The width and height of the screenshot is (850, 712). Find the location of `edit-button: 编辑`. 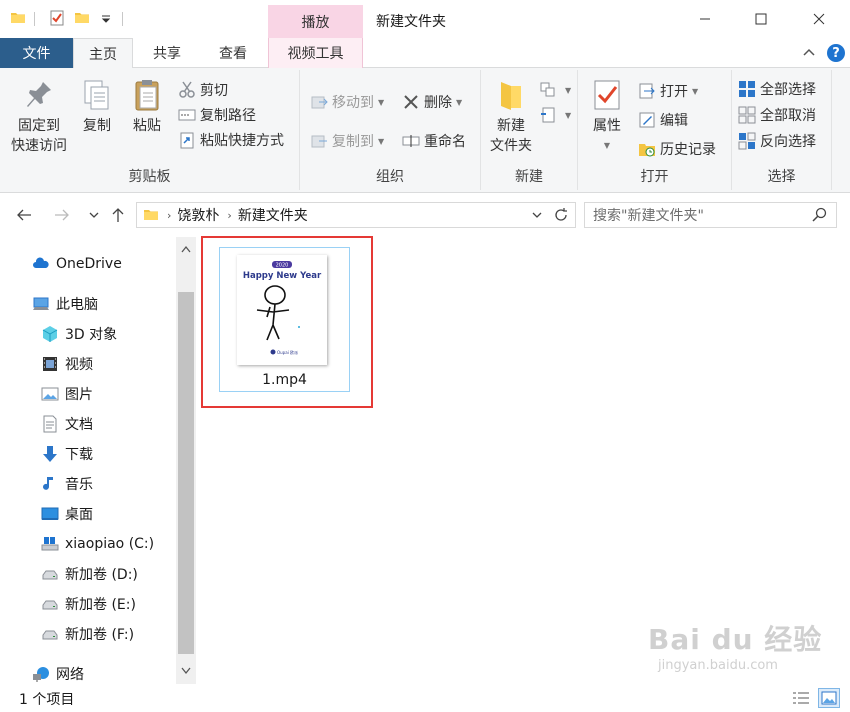

edit-button: 编辑 is located at coordinates (663, 120).